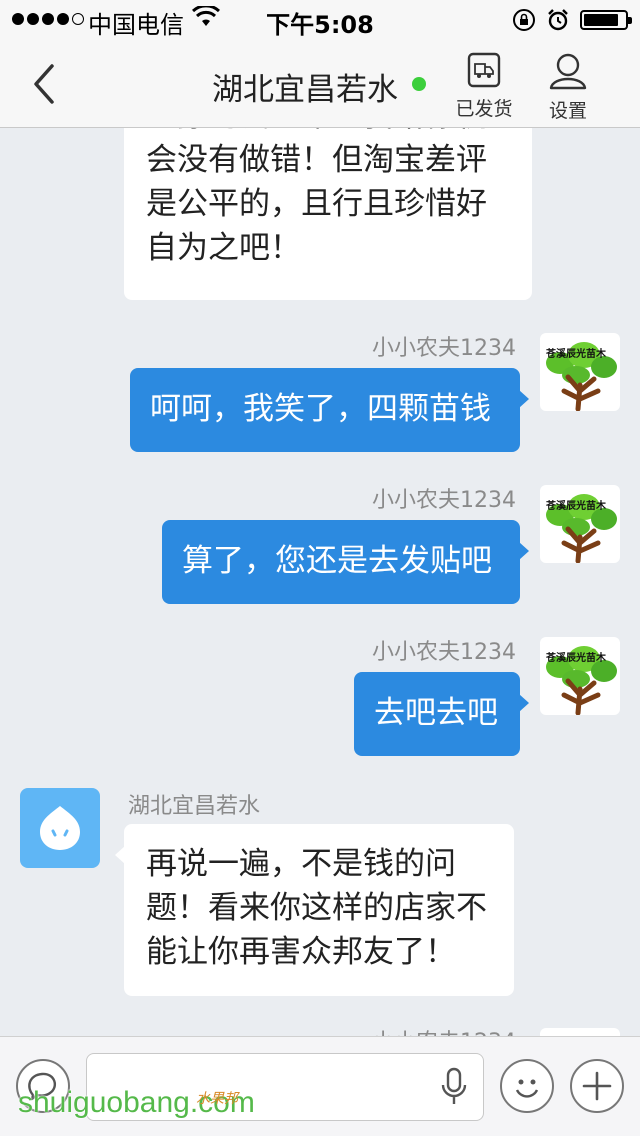  I want to click on tree-logo-icon, so click(580, 1032).